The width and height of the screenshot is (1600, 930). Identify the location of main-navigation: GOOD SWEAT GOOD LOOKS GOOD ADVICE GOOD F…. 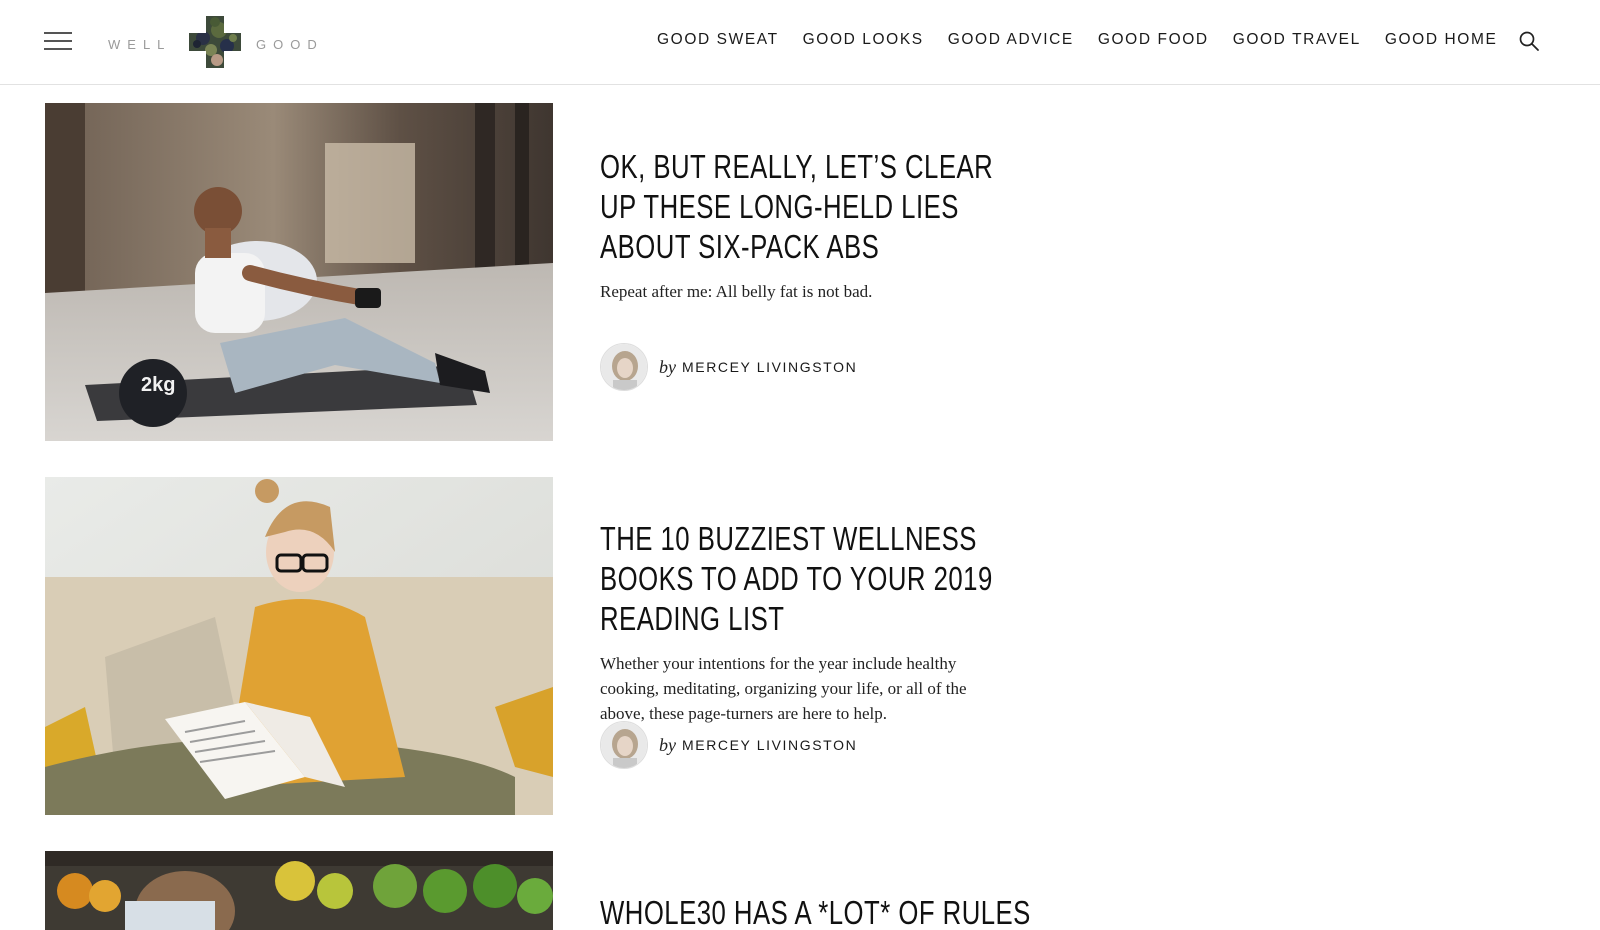
(1089, 40).